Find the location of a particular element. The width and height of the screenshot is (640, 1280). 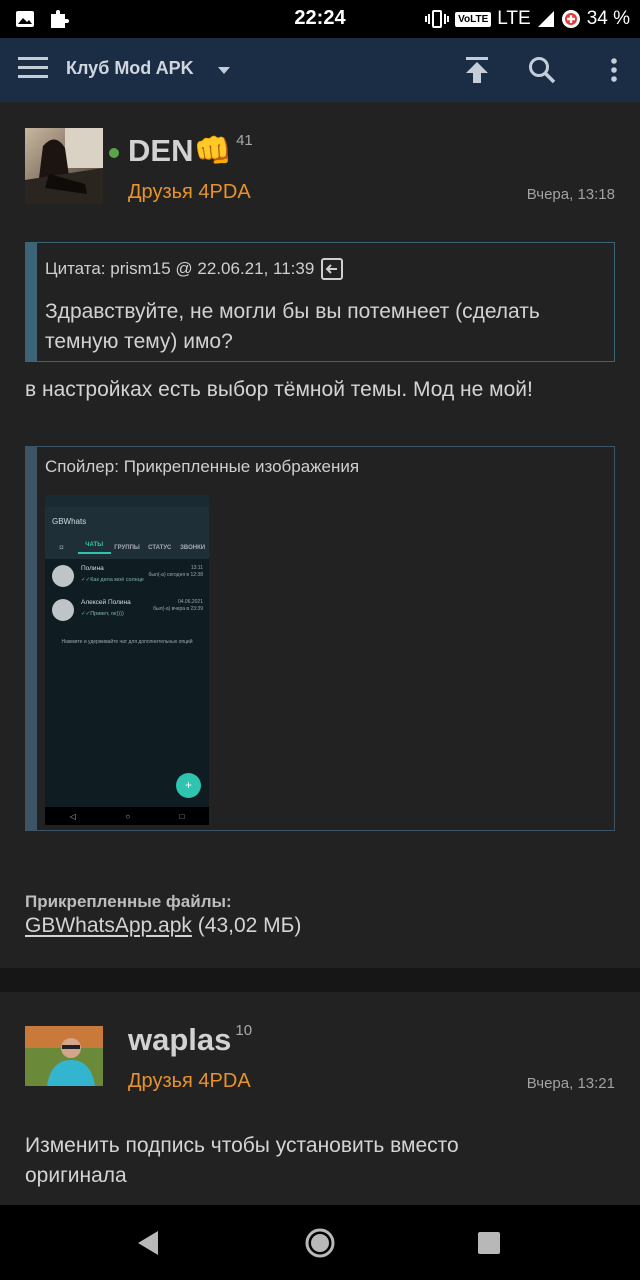

screenshot-chat-time: 13:11 был(-а) сегодня в 12:38 is located at coordinates (175, 571).